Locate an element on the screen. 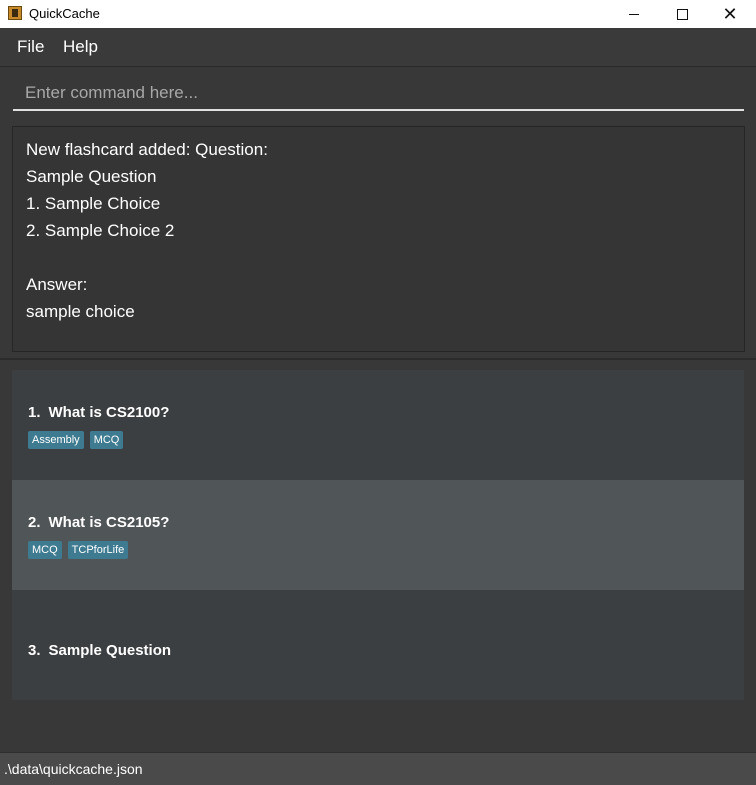  title-bar: QuickCache ✕ is located at coordinates (378, 14).